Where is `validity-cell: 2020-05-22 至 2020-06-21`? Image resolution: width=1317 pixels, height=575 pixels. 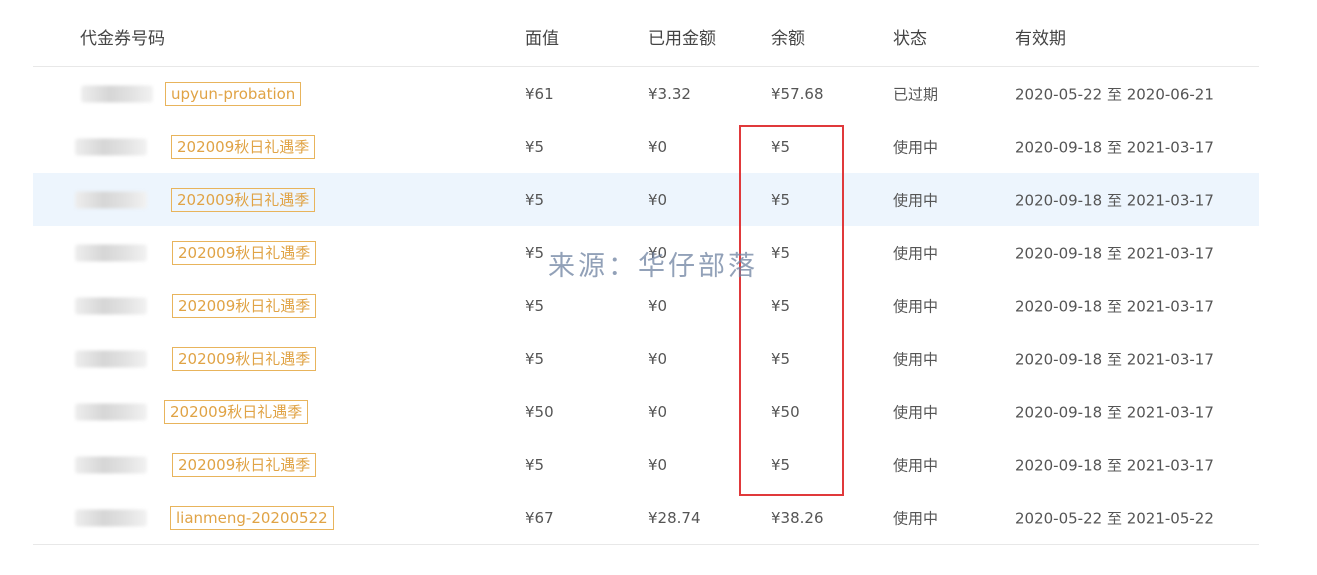
validity-cell: 2020-05-22 至 2020-06-21 is located at coordinates (1114, 94).